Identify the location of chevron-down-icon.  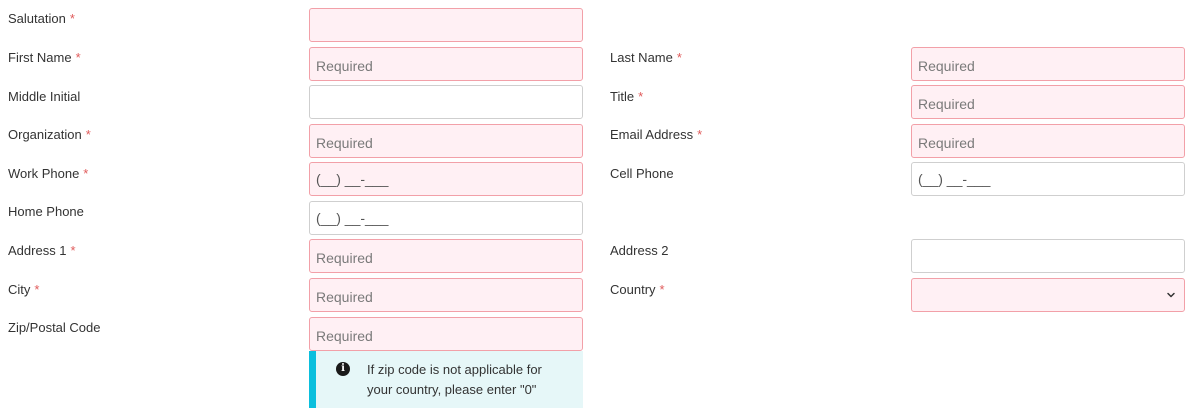
(1171, 295).